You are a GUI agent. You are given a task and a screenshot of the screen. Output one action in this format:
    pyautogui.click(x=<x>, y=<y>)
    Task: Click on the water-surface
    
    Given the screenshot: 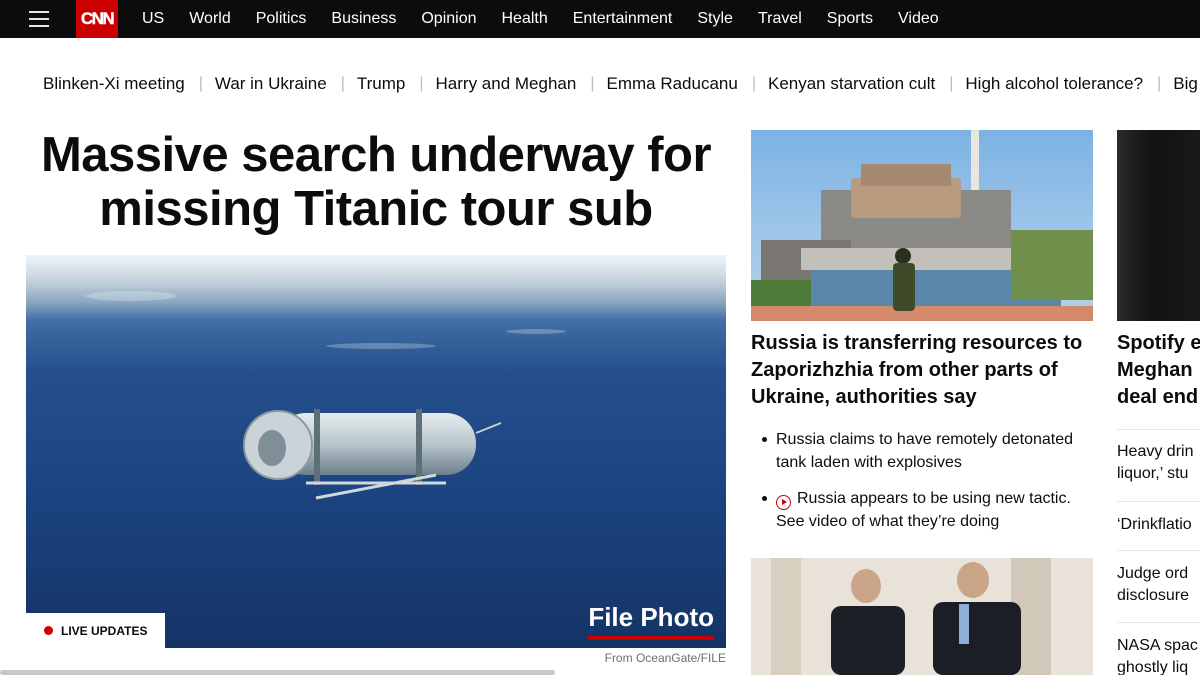 What is the action you would take?
    pyautogui.click(x=376, y=285)
    